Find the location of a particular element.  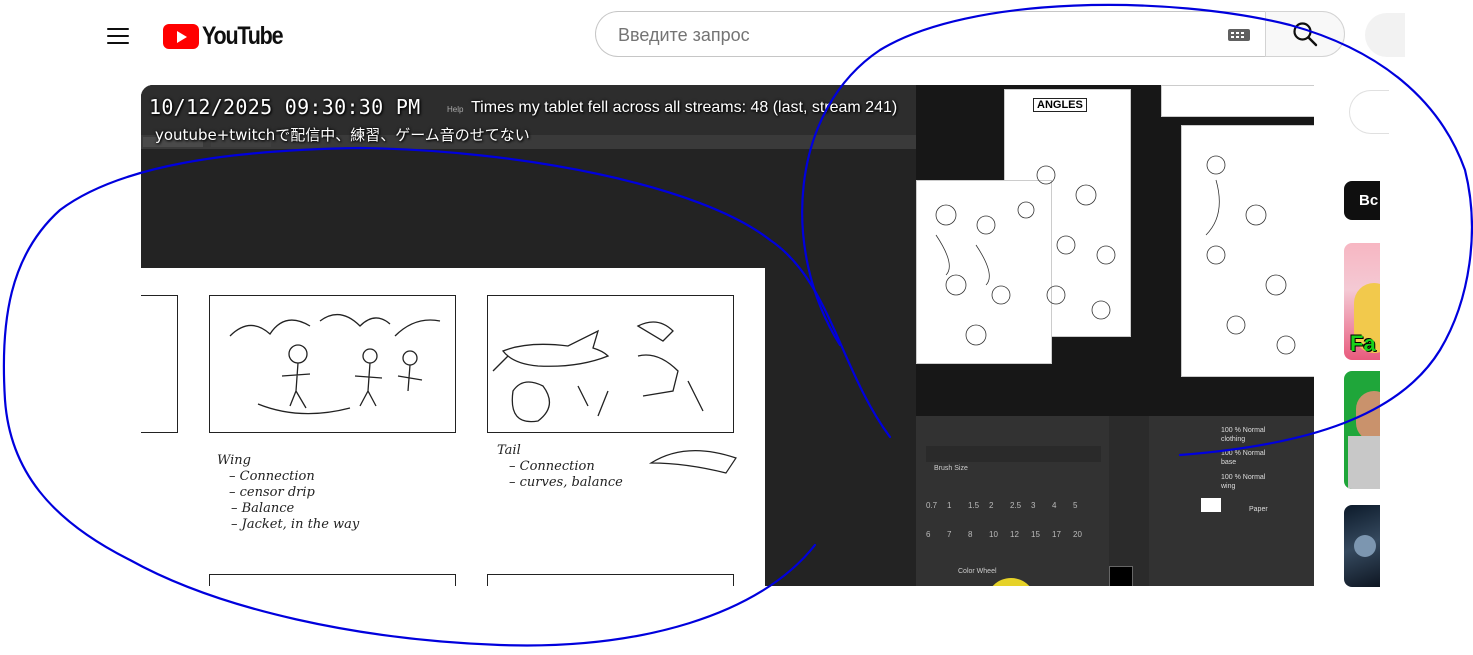

logo-text: YouTube is located at coordinates (243, 35).